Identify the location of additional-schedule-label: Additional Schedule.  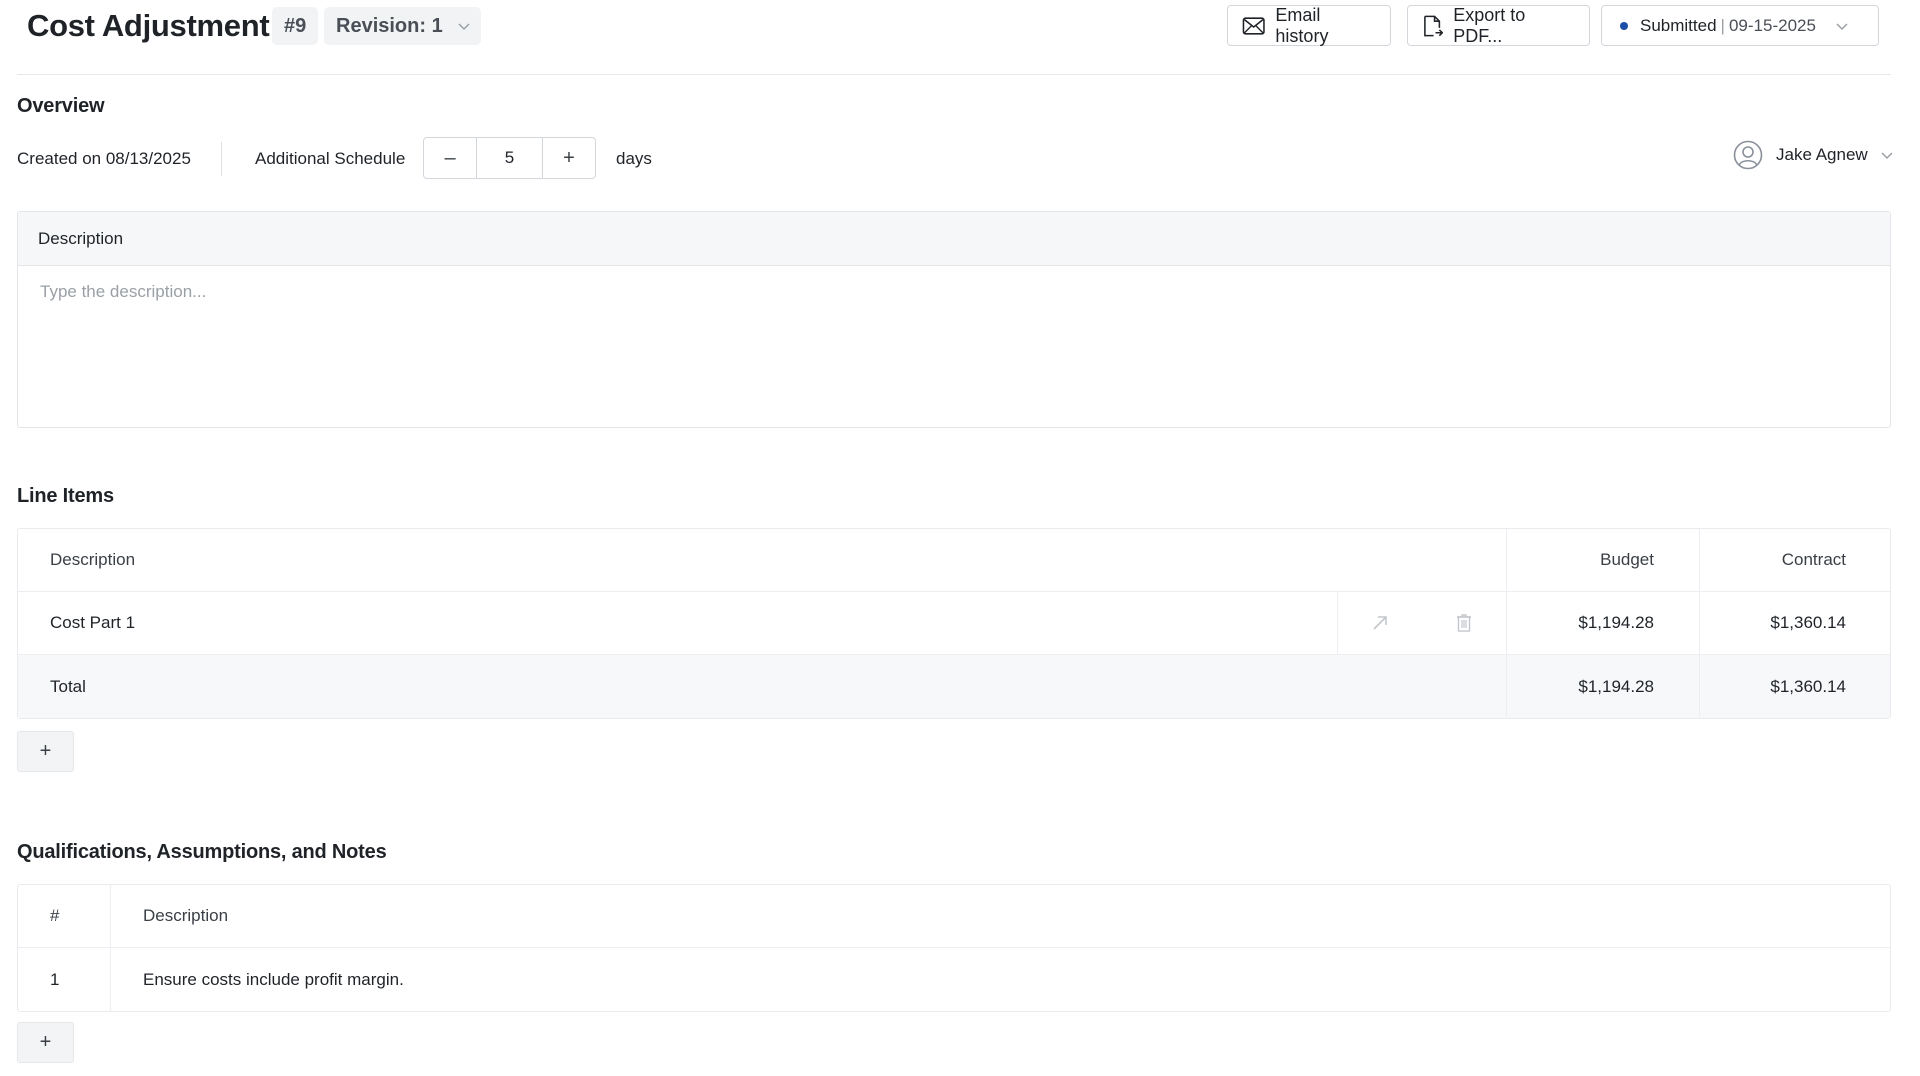
(330, 158).